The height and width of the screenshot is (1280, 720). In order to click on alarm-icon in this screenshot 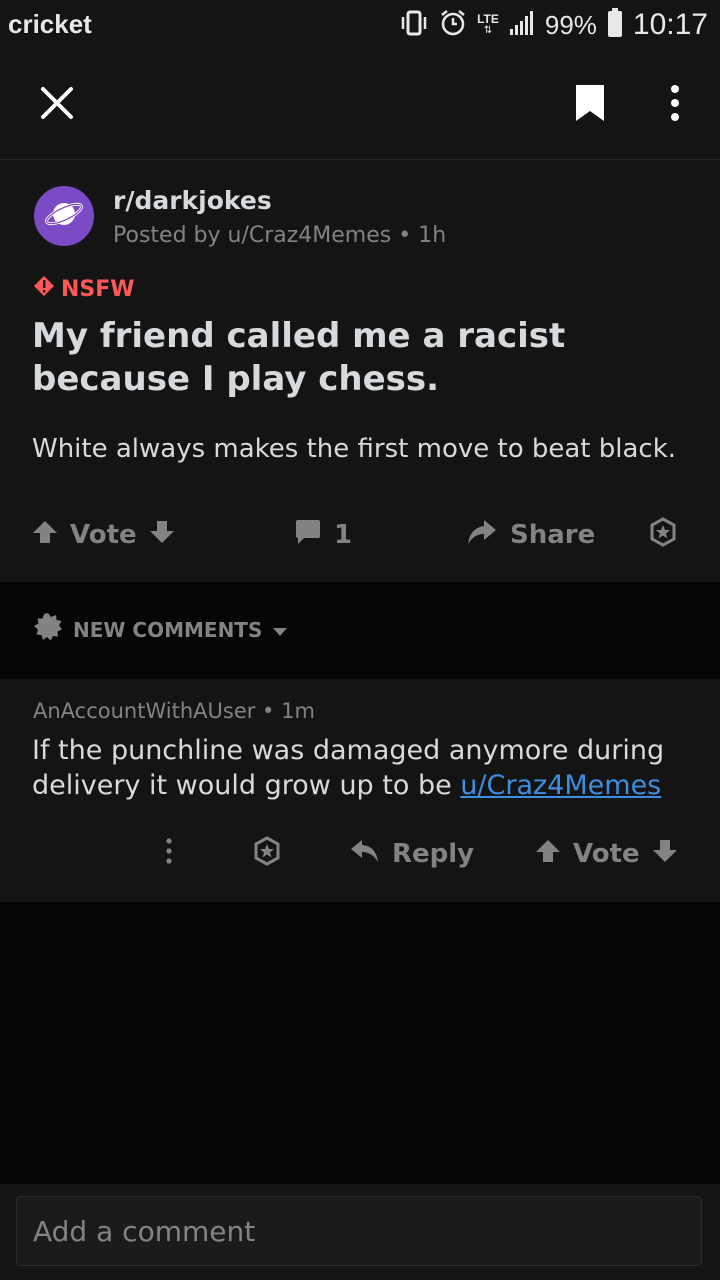, I will do `click(453, 25)`.